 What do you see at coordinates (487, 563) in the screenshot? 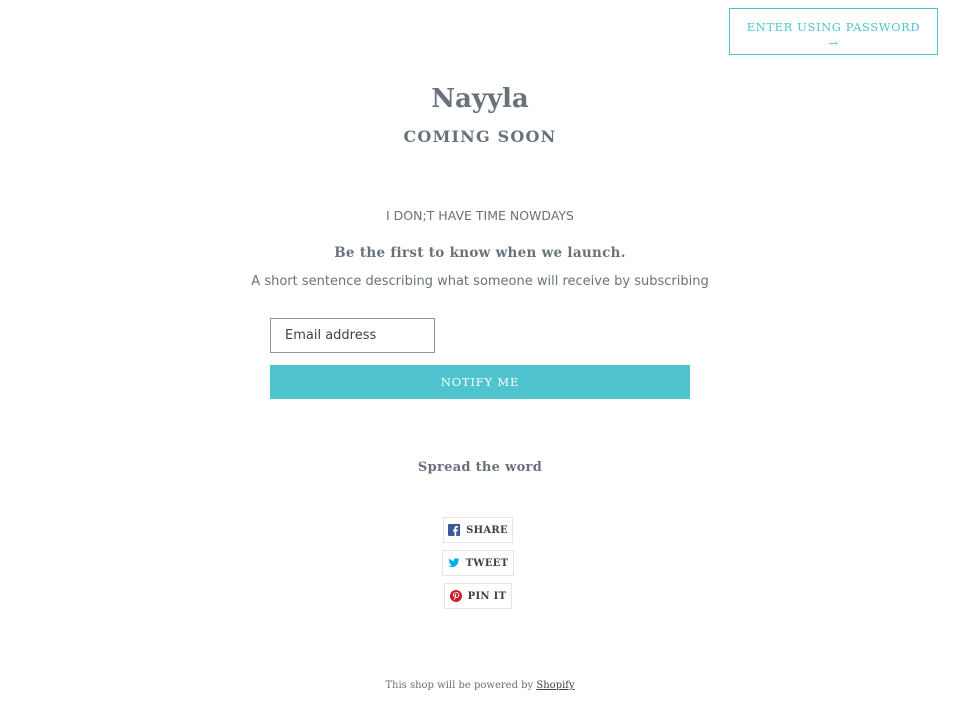
I see `tweet-label: Tweet` at bounding box center [487, 563].